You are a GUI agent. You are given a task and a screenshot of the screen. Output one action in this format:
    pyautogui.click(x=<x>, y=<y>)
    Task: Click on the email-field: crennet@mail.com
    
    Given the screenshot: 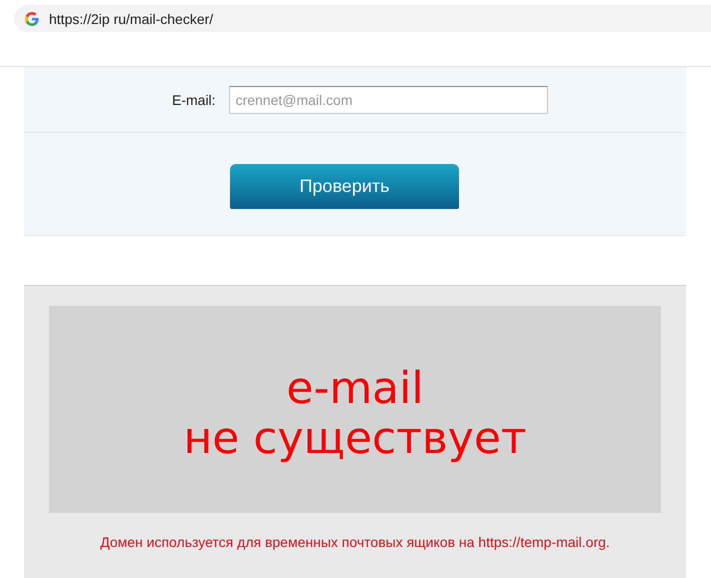 What is the action you would take?
    pyautogui.click(x=388, y=100)
    